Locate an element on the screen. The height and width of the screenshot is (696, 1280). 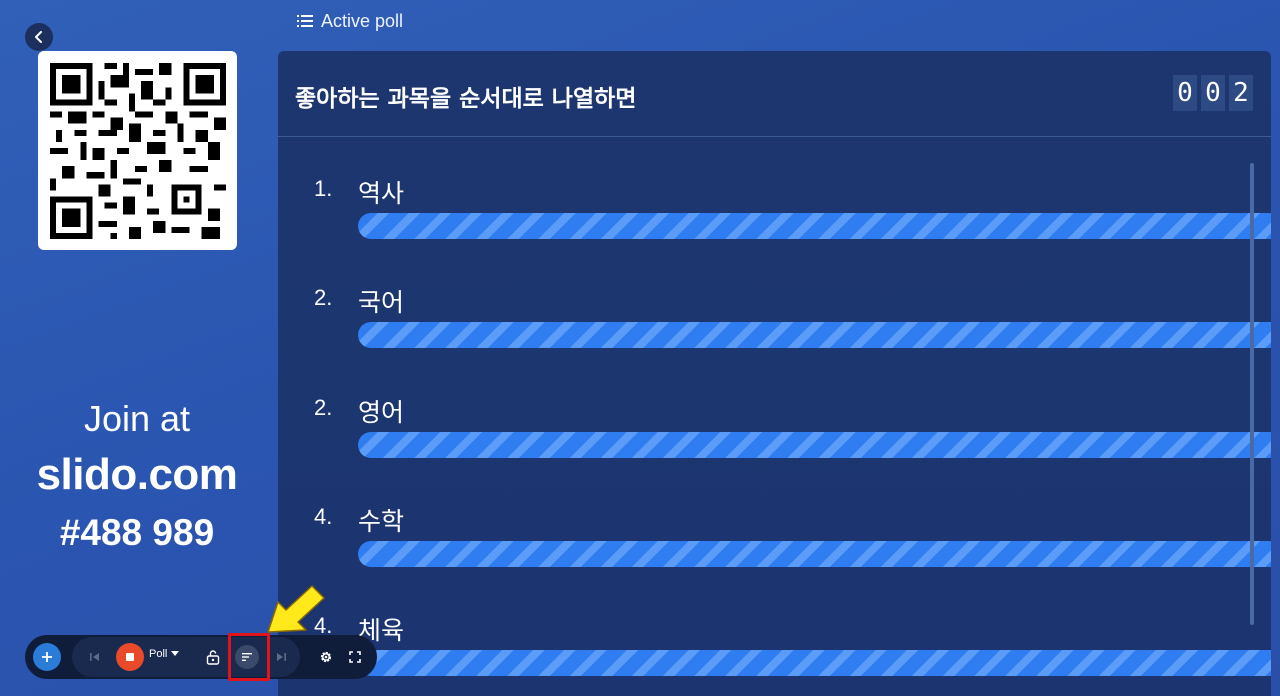
active-poll-label: Active poll is located at coordinates (362, 20).